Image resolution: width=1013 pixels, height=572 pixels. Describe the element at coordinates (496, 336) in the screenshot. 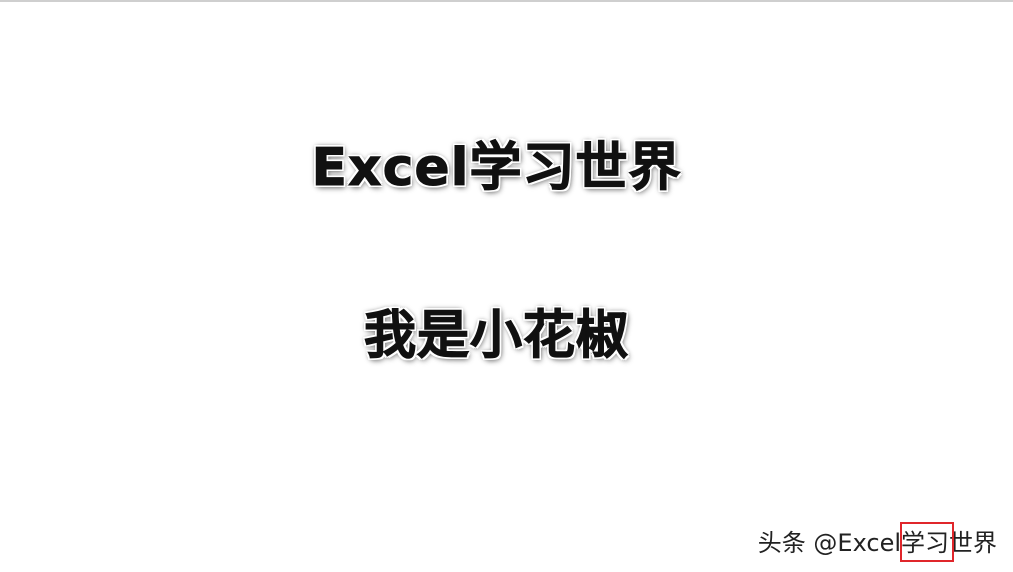

I see `slide-text-line-2: 我是小花椒` at that location.